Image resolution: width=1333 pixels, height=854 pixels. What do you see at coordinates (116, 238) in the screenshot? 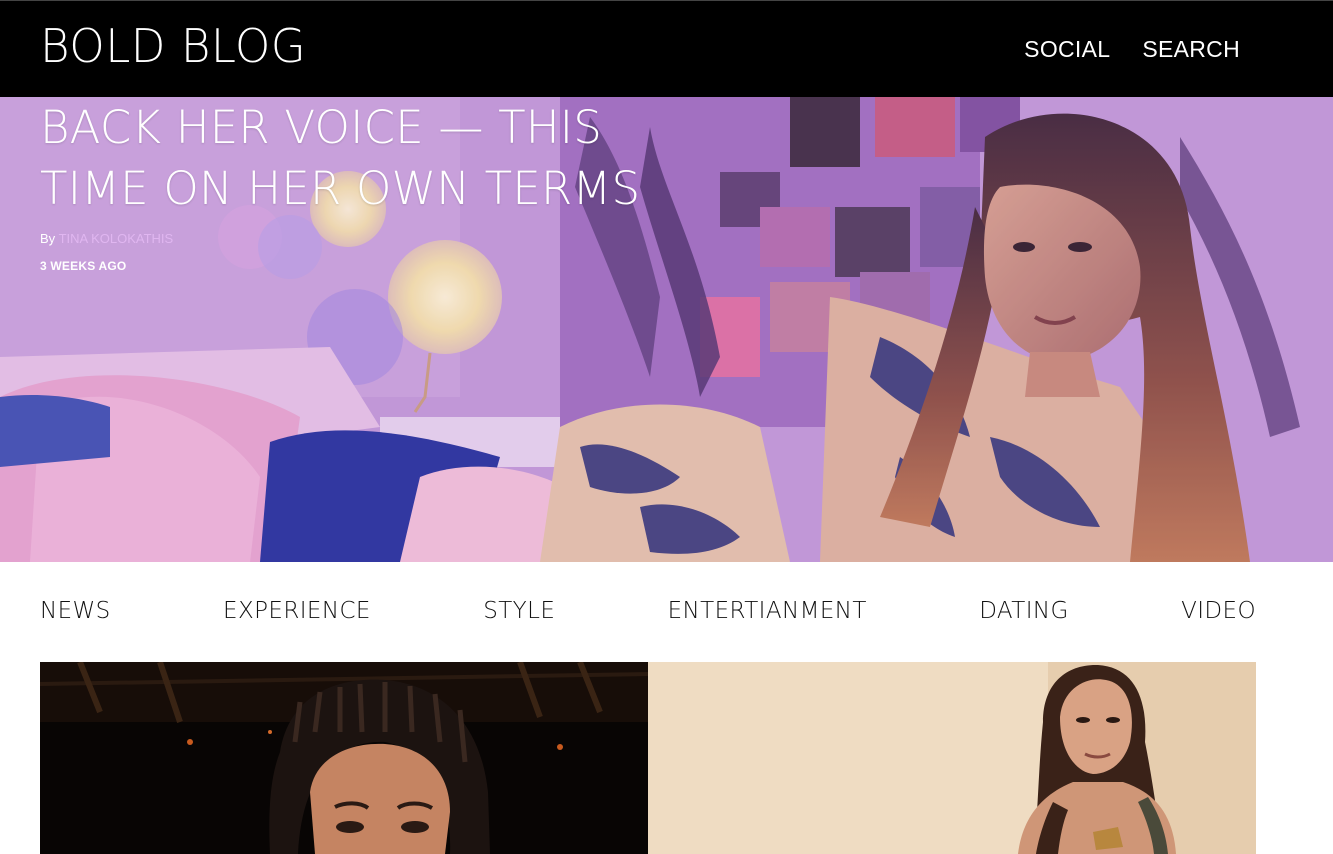
I see `author-link: TINA KOLOKATHIS` at bounding box center [116, 238].